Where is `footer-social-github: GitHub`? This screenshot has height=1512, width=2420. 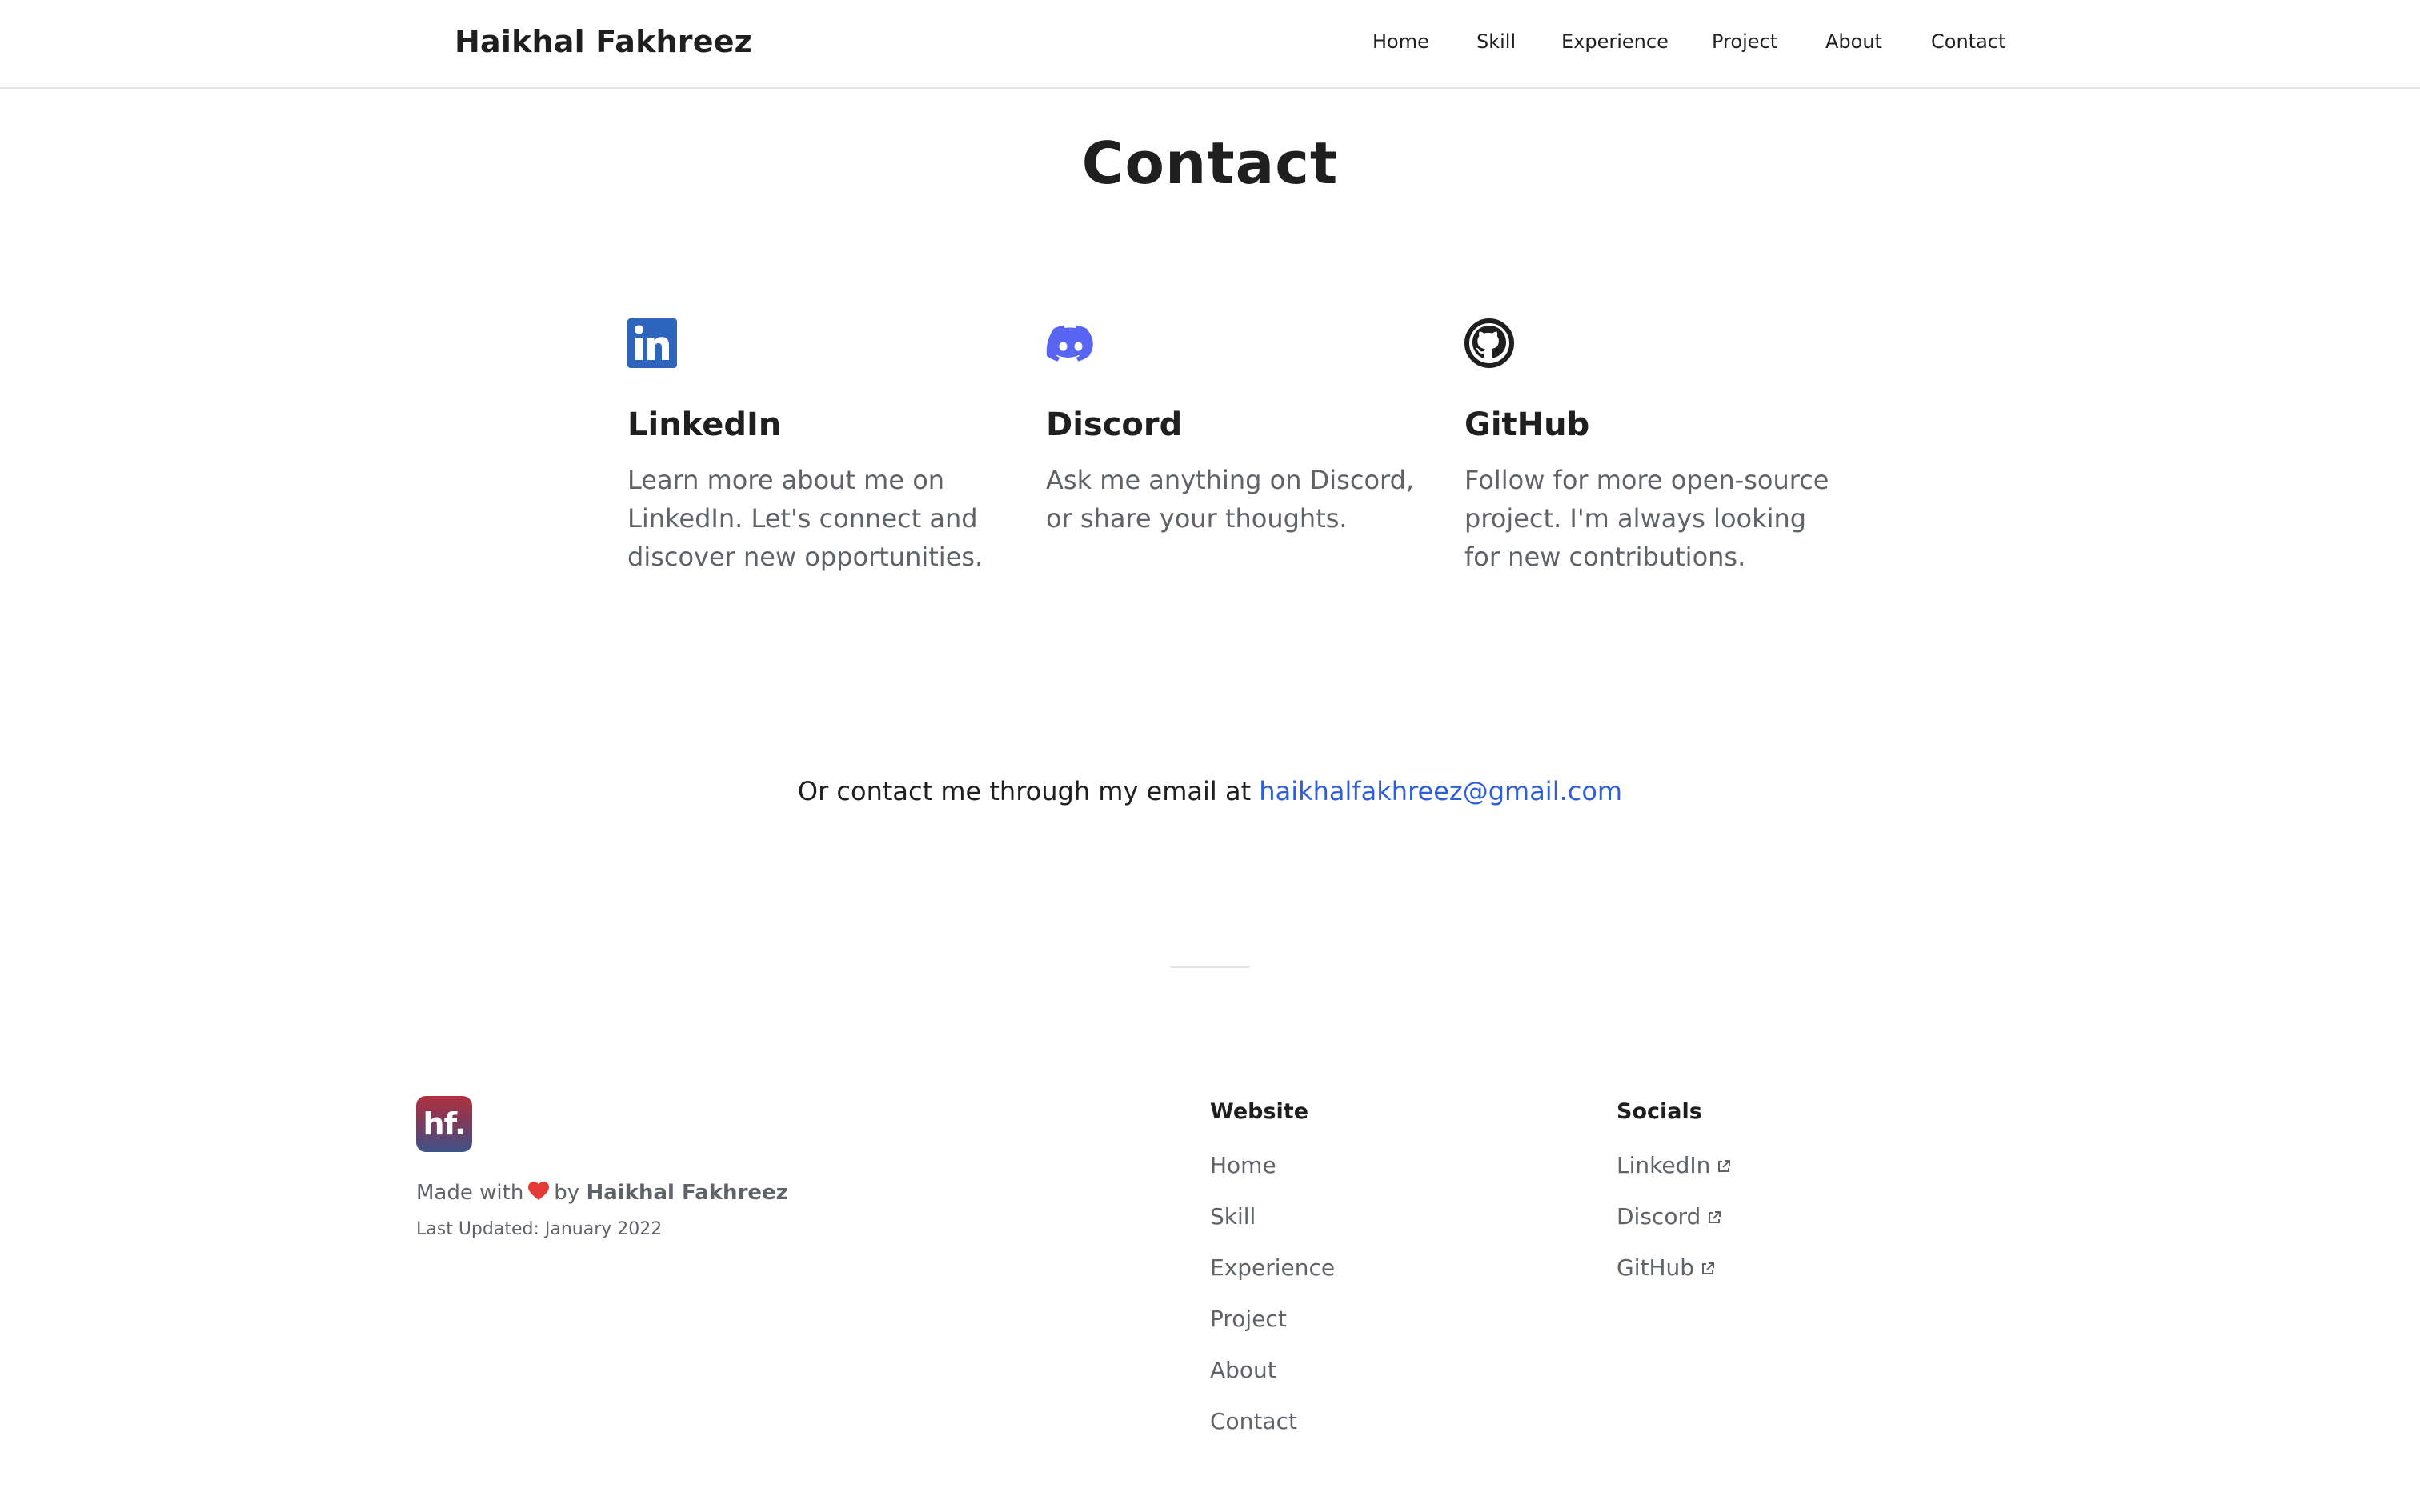 footer-social-github: GitHub is located at coordinates (1674, 1268).